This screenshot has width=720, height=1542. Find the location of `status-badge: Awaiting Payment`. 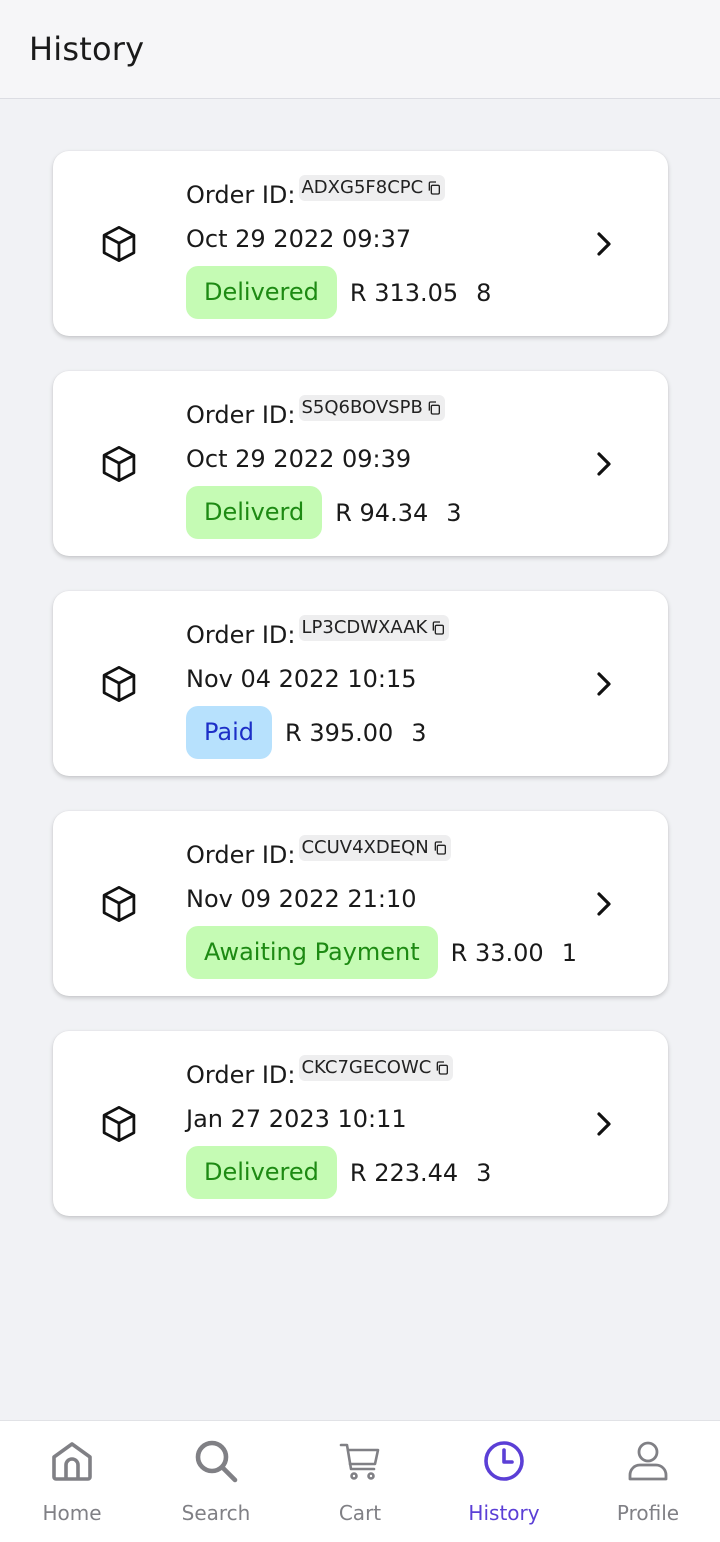

status-badge: Awaiting Payment is located at coordinates (312, 952).